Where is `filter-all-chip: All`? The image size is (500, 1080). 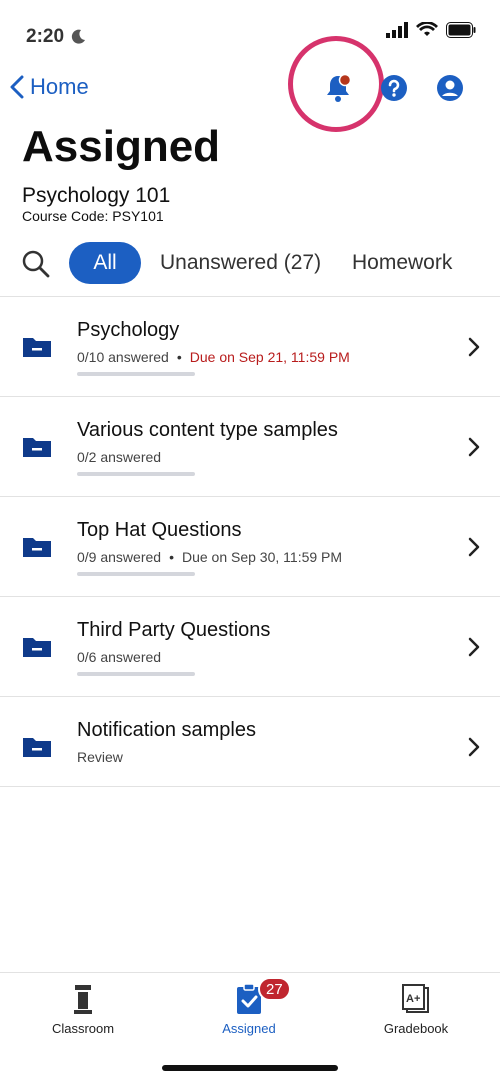 filter-all-chip: All is located at coordinates (105, 263).